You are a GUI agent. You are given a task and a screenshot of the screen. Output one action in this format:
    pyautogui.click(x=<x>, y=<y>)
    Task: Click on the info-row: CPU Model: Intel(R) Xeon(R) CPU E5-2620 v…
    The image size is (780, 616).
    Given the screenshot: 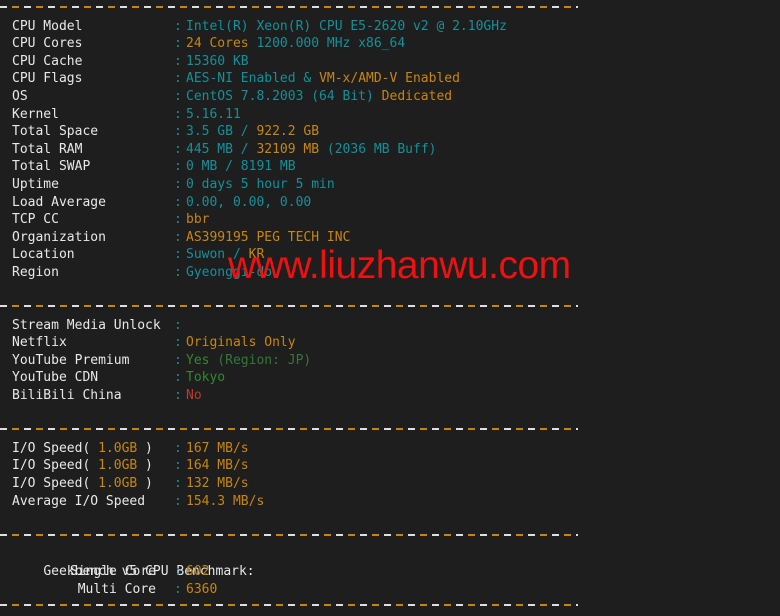 What is the action you would take?
    pyautogui.click(x=390, y=27)
    